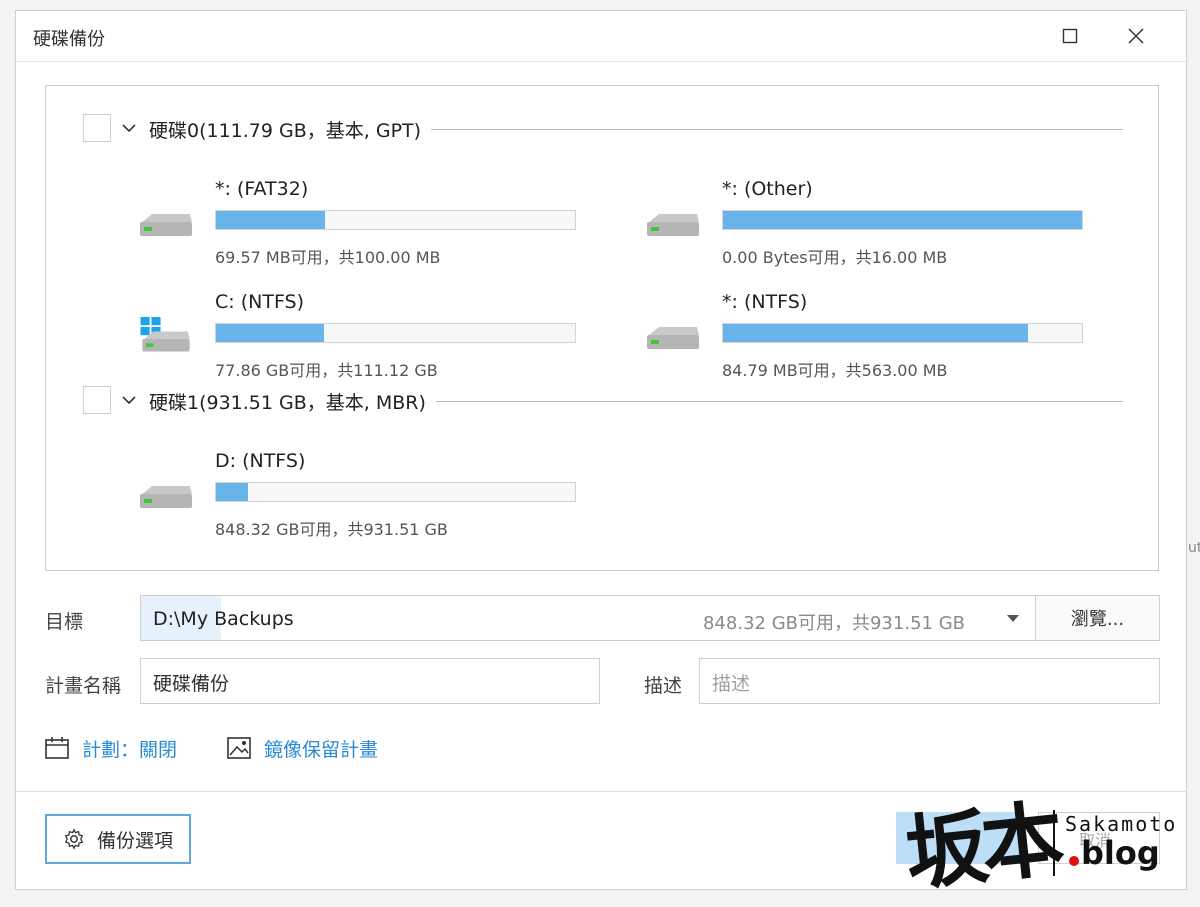  I want to click on watermark-dot, so click(1074, 861).